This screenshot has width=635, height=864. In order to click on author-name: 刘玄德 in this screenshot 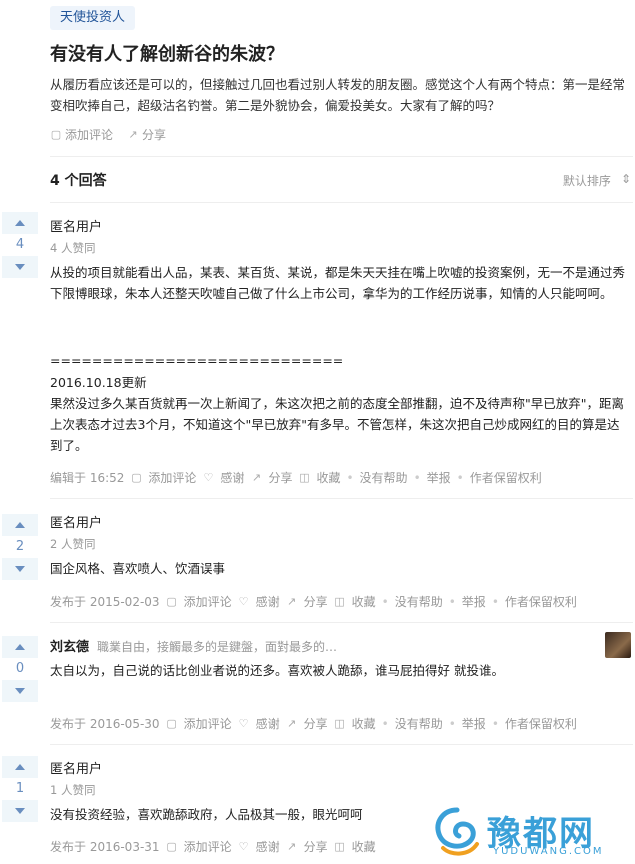, I will do `click(69, 647)`.